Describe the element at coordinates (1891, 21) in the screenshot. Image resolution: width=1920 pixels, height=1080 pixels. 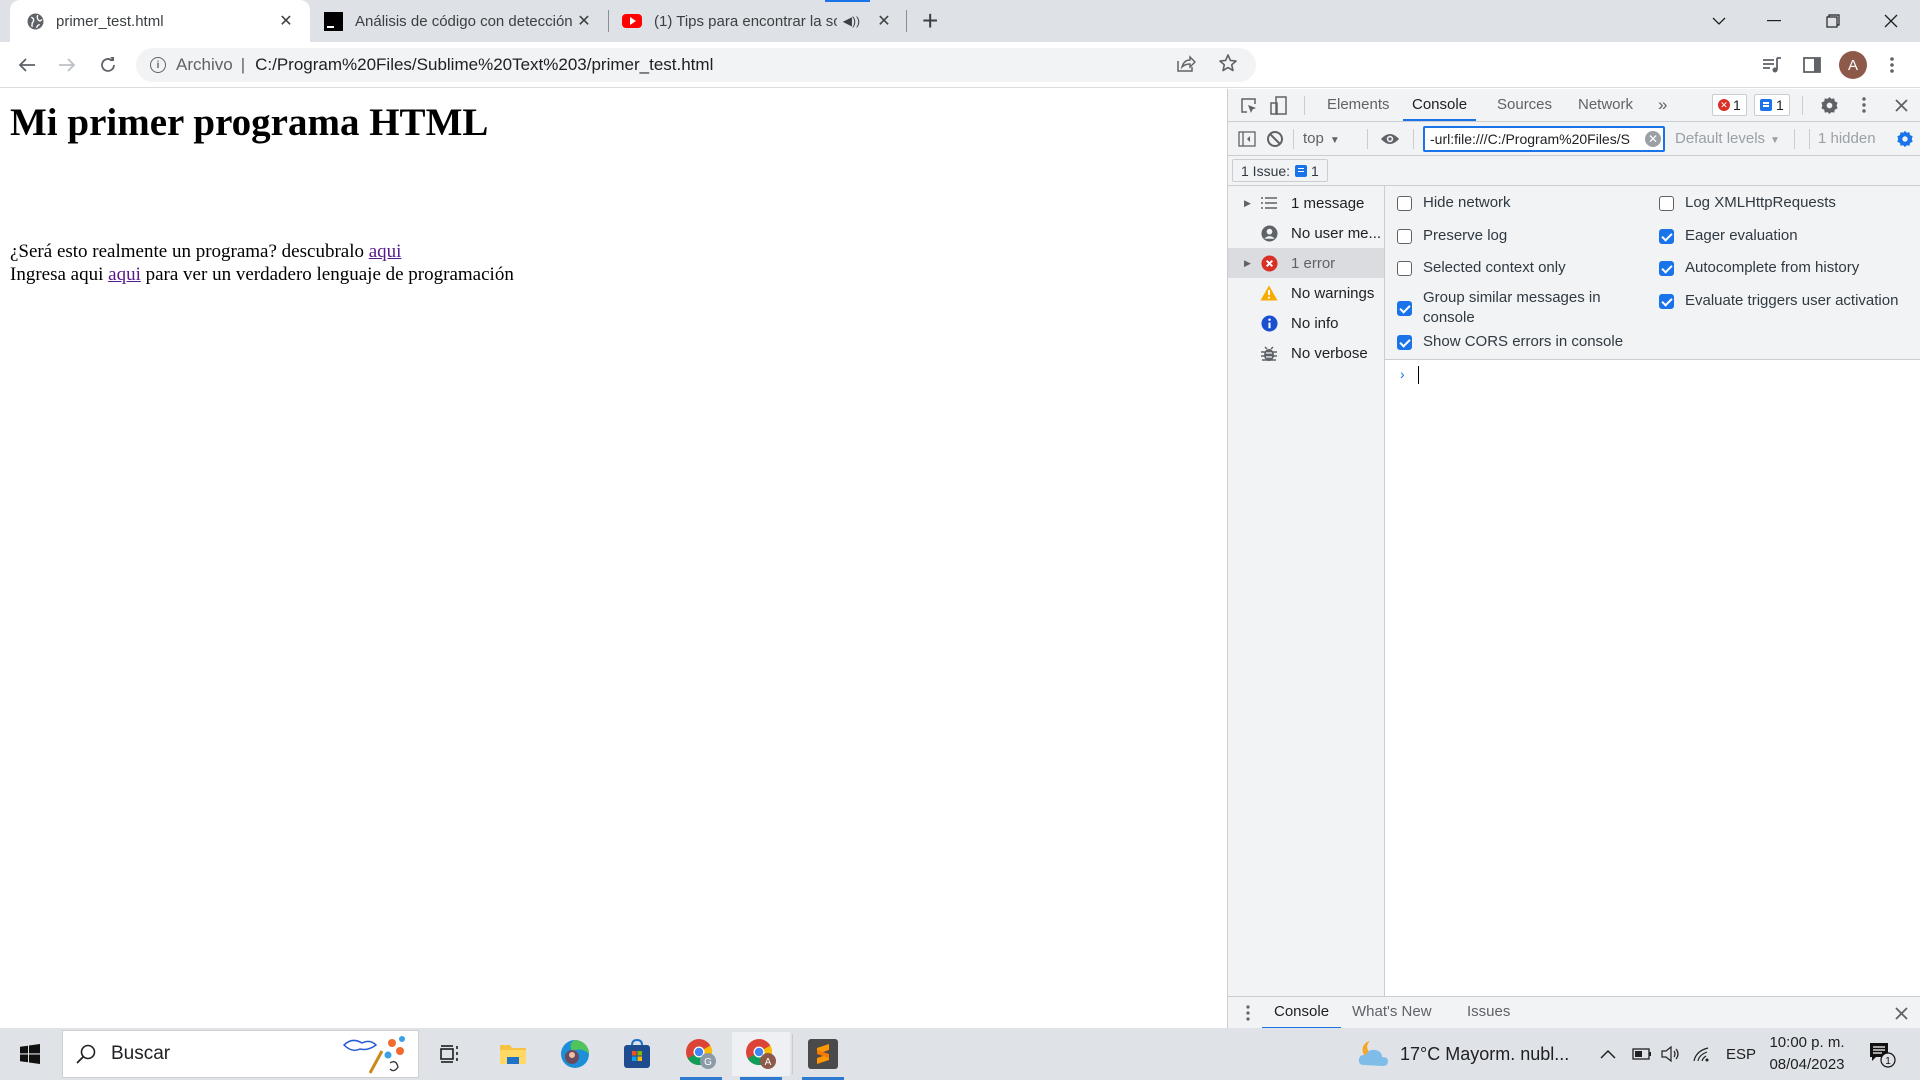
I see `close-window-button` at that location.